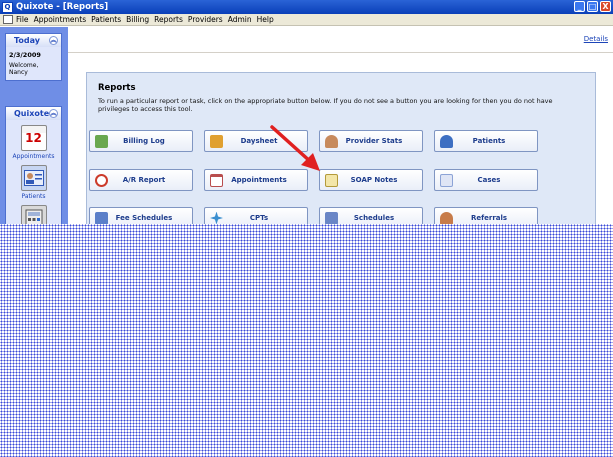  I want to click on provider-stats-button: Provider Stats, so click(371, 141).